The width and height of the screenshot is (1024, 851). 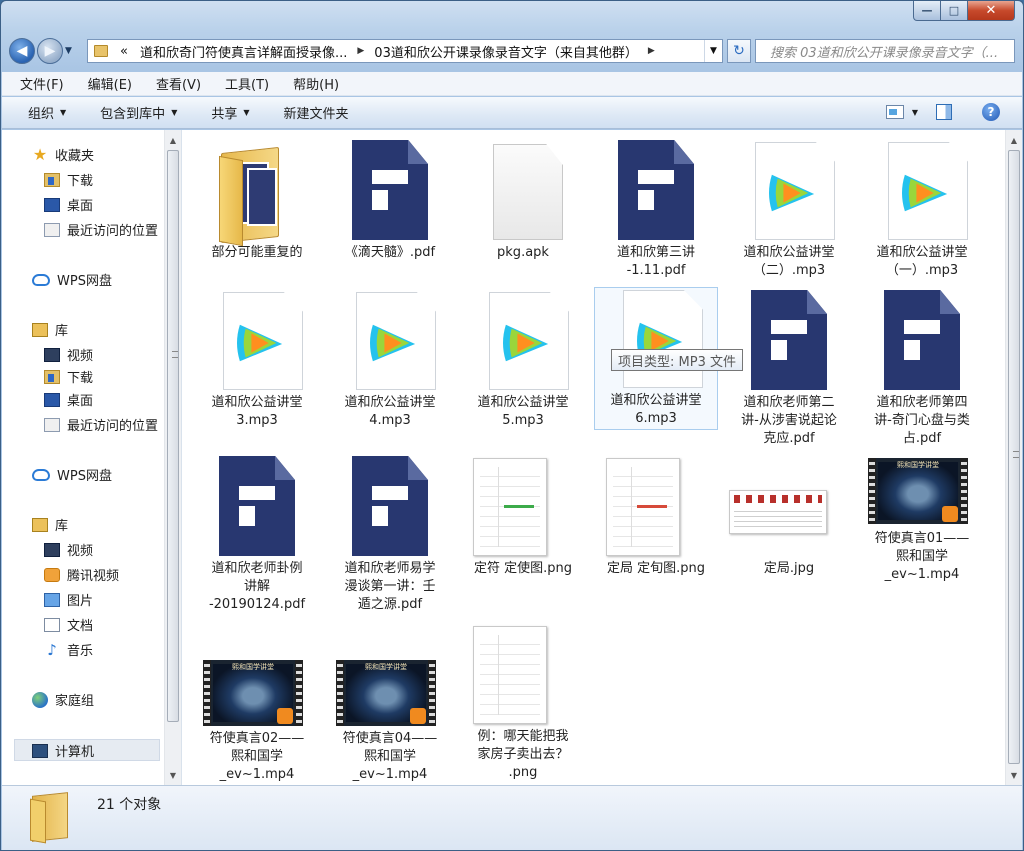 I want to click on file-item: 道和欣公益讲堂 （二）.mp3, so click(x=789, y=210).